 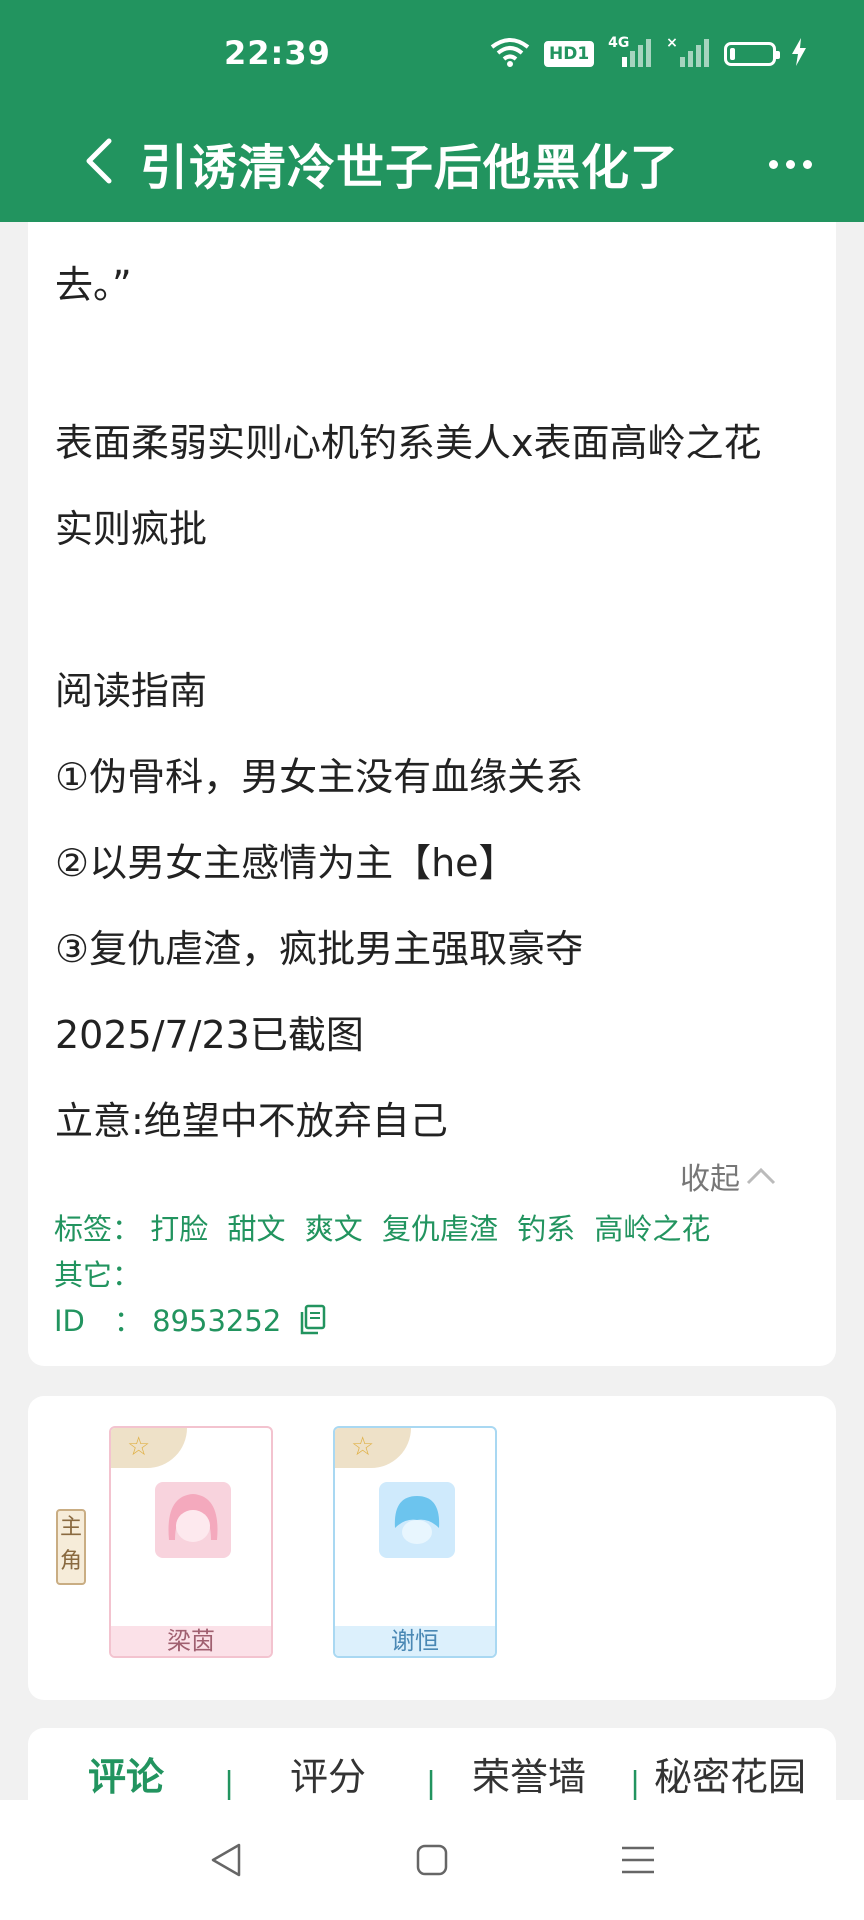 I want to click on tab-honor-wall: 荣誉墙, so click(x=529, y=1773).